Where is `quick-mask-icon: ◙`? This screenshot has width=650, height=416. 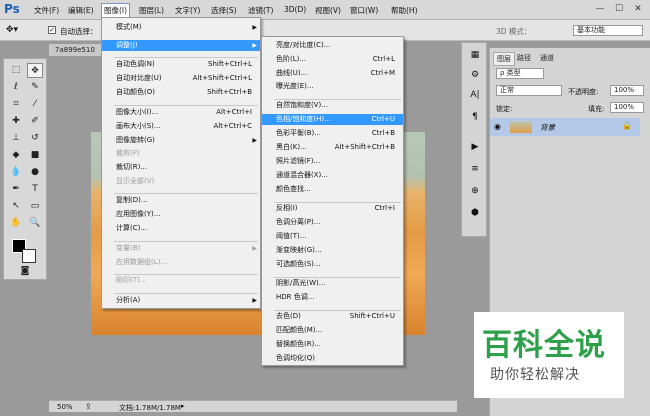
quick-mask-icon: ◙ is located at coordinates (25, 271).